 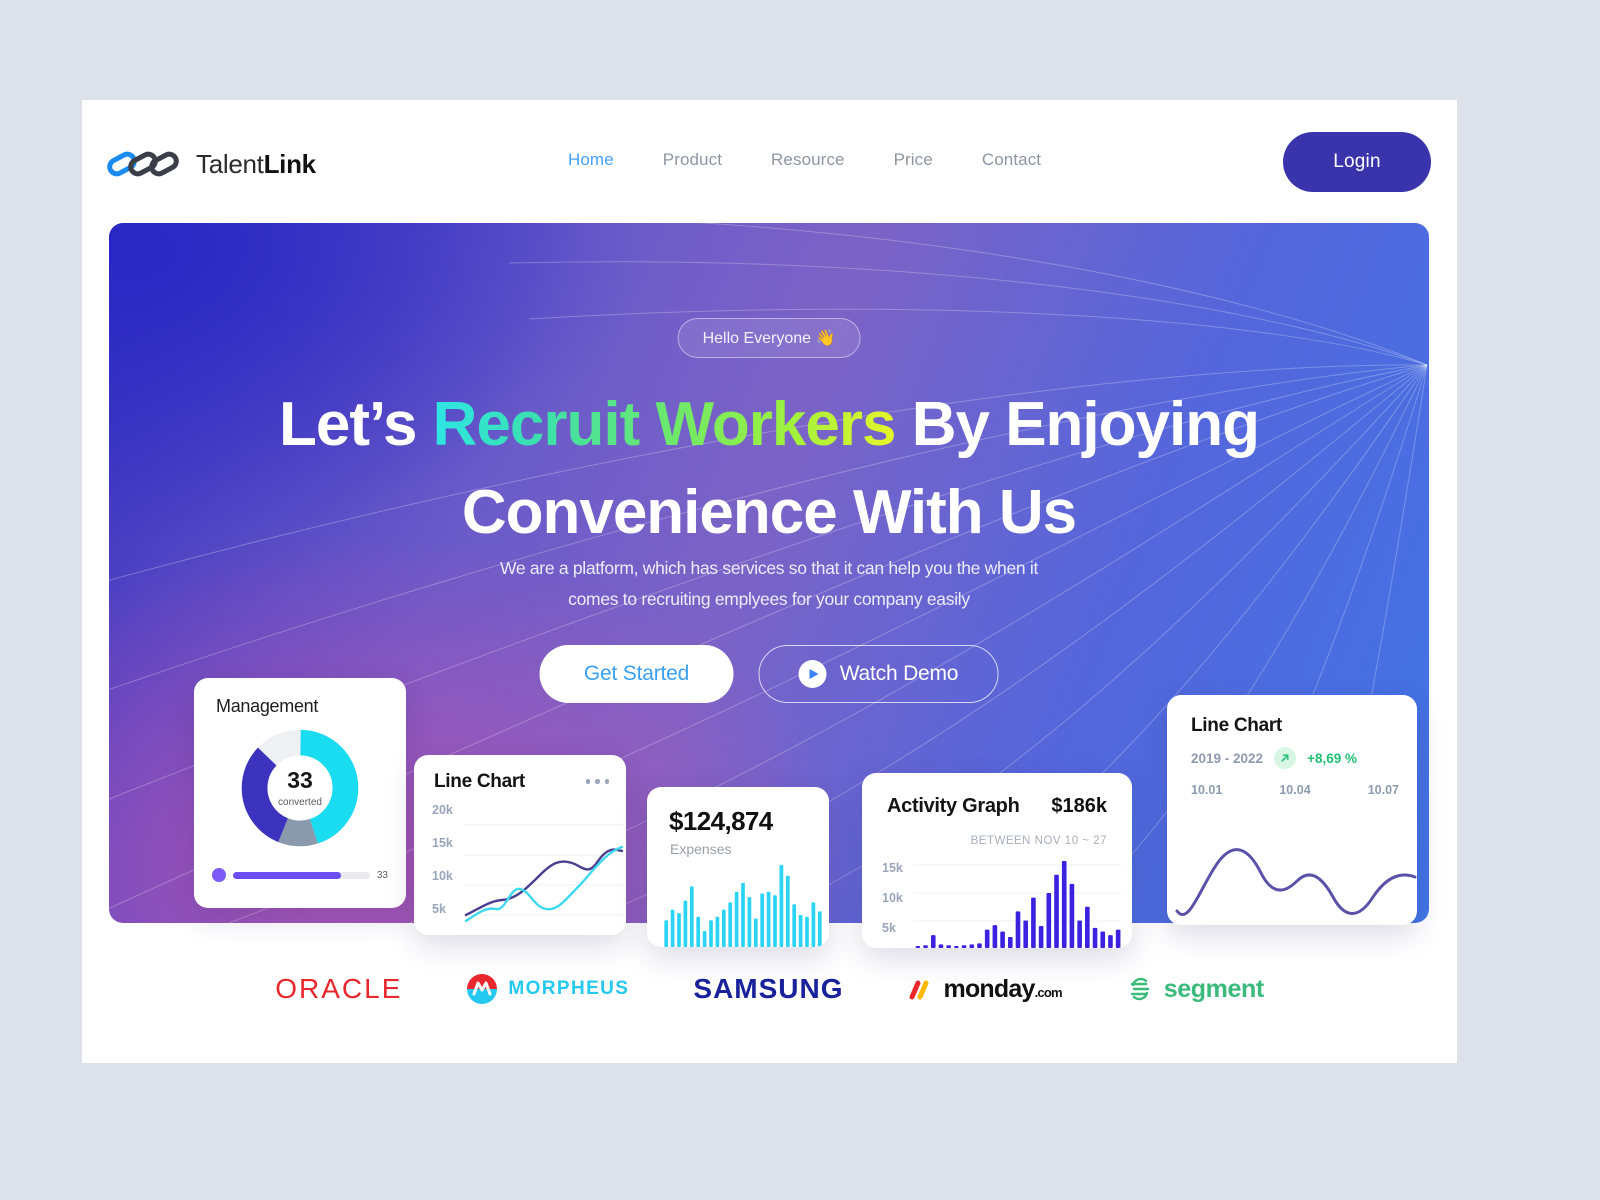 I want to click on segment-icon, so click(x=1139, y=989).